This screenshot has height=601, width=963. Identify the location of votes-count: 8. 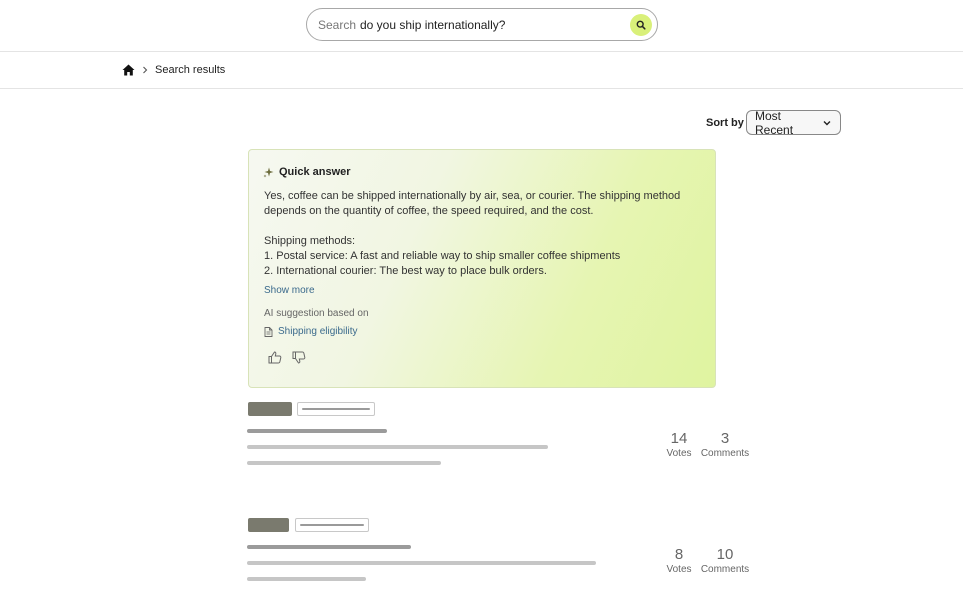
(679, 554).